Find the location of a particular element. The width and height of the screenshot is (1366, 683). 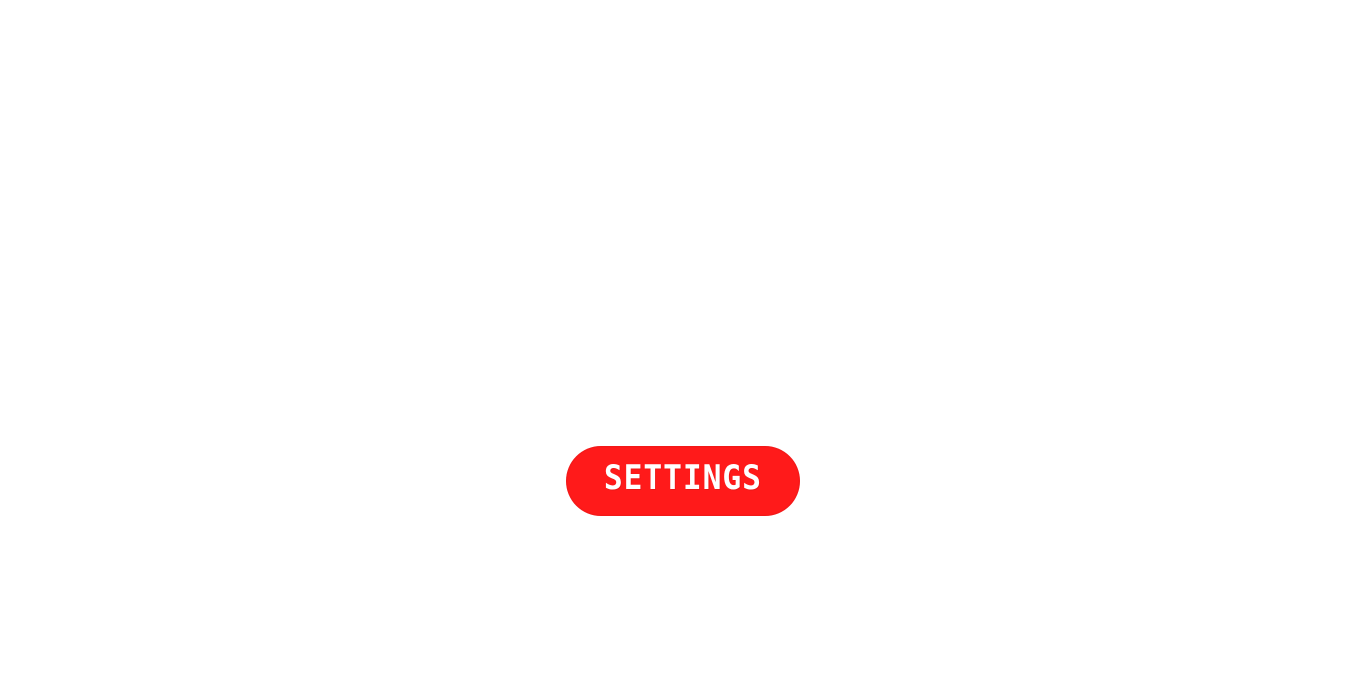

settings-button: SETTINGS is located at coordinates (683, 481).